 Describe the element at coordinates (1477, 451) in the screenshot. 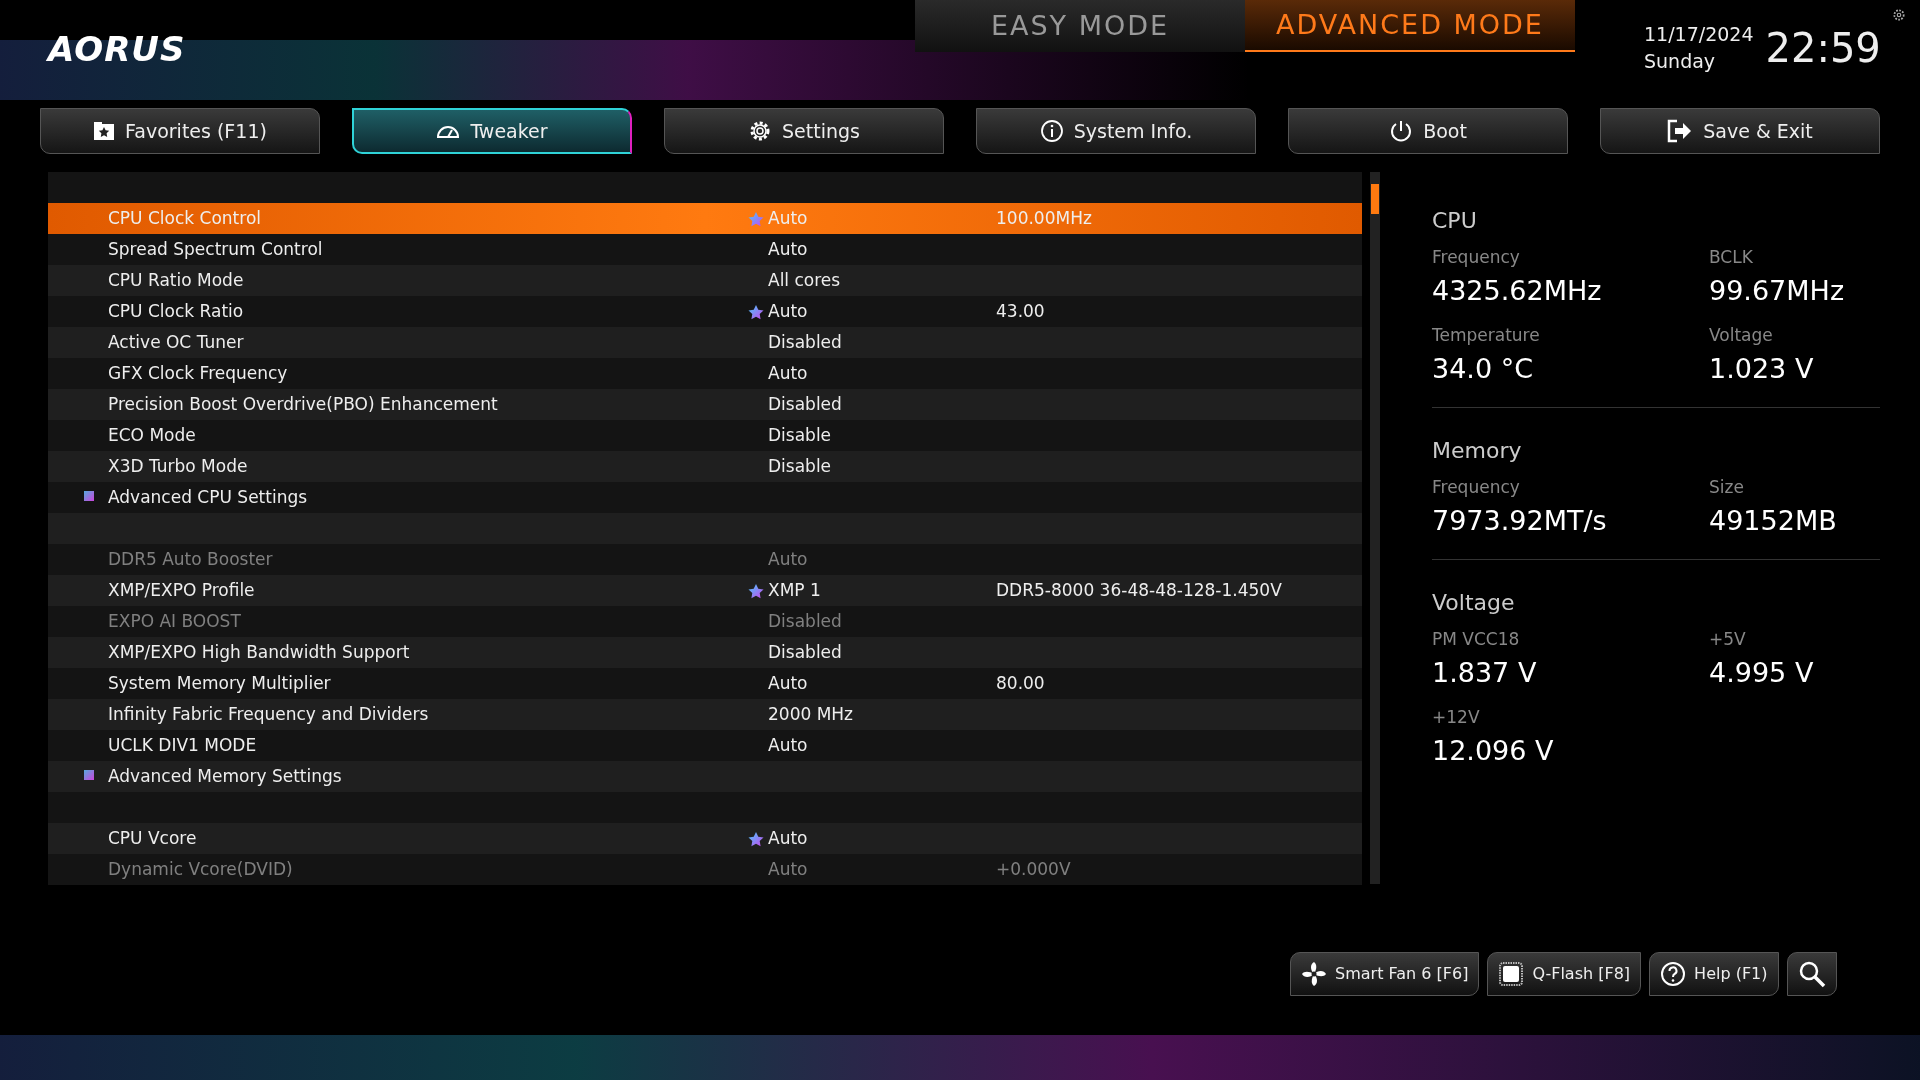

I see `section-title: Memory` at that location.